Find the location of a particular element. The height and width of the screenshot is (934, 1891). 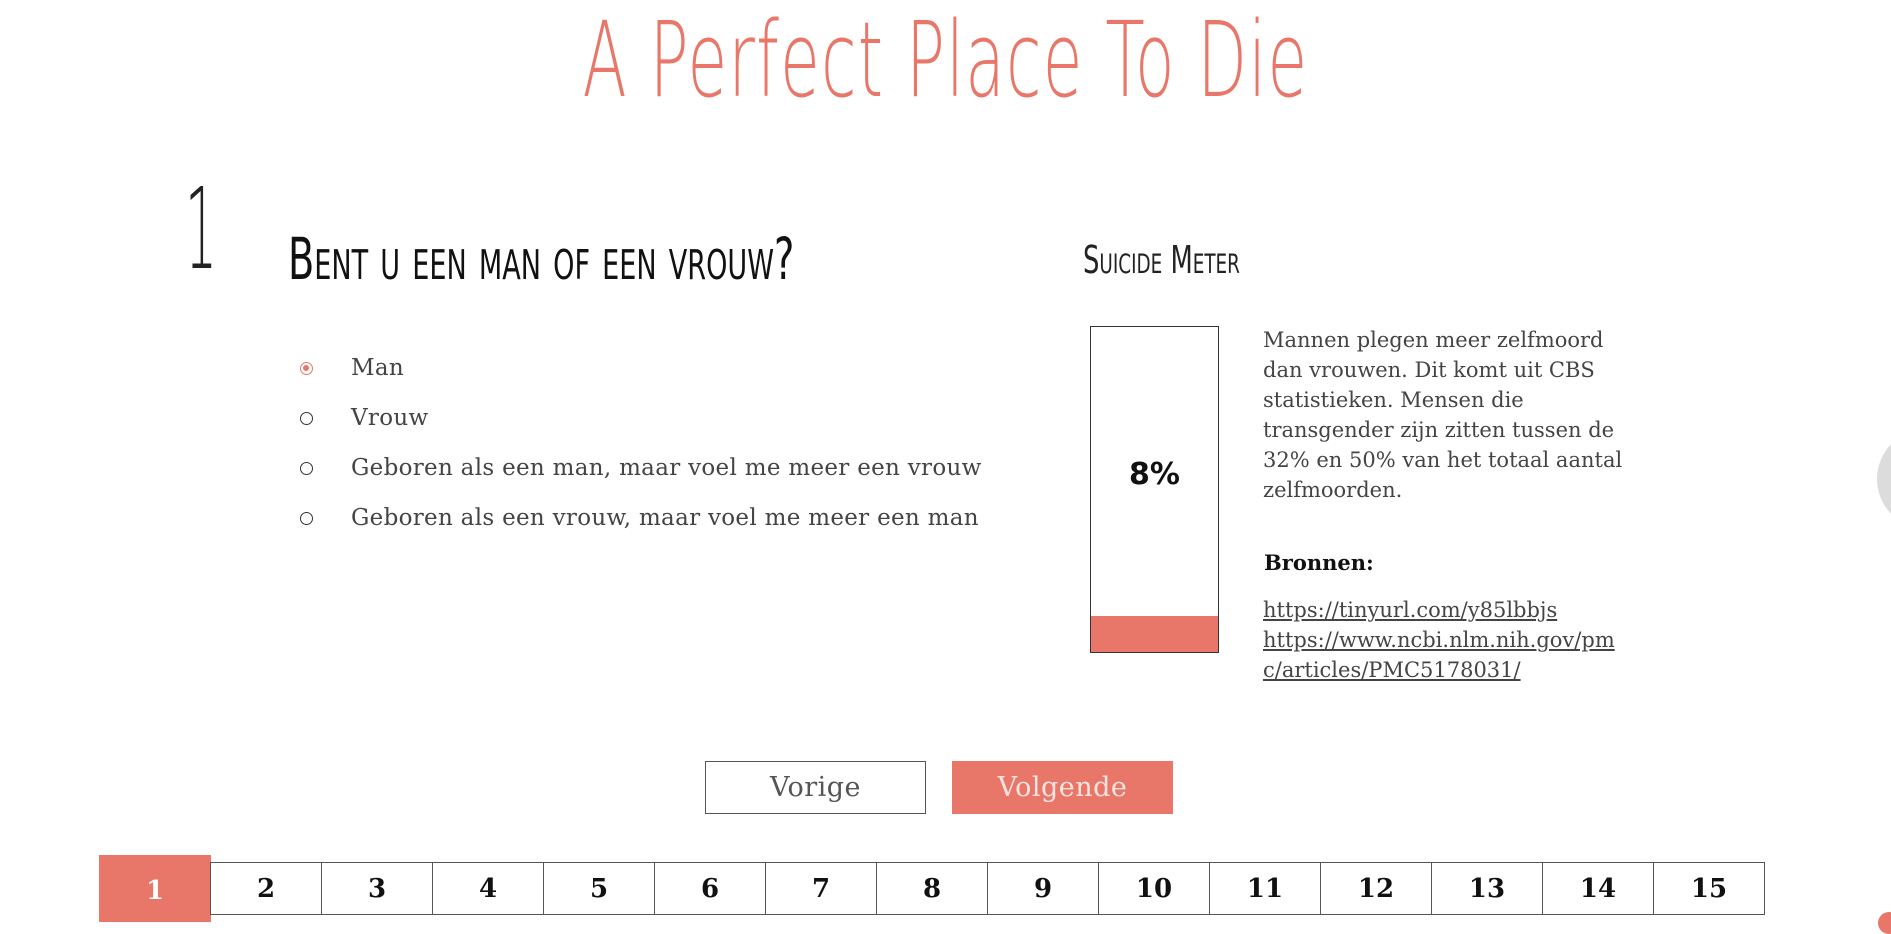

side-scroll-handle is located at coordinates (1884, 479).